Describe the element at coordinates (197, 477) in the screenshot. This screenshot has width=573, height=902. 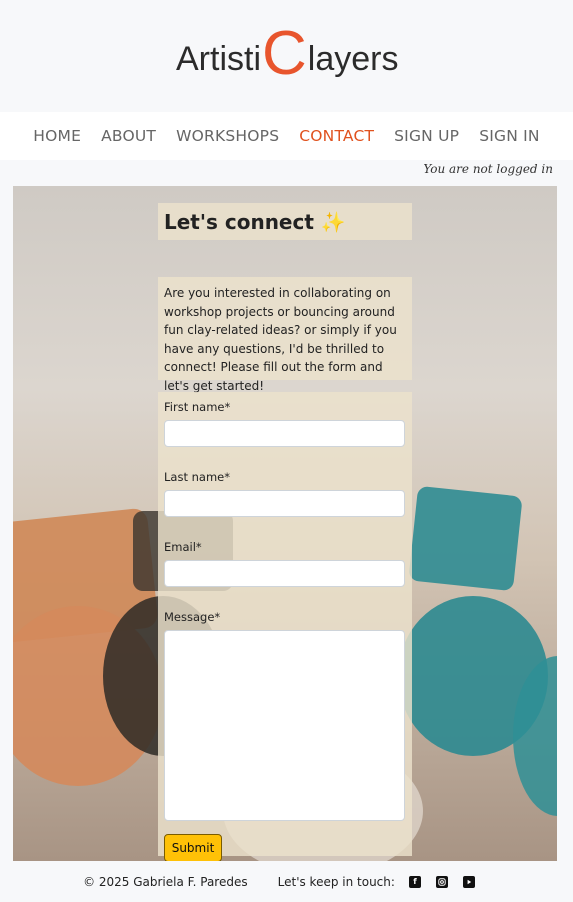
I see `last-name-label: Last name*` at that location.